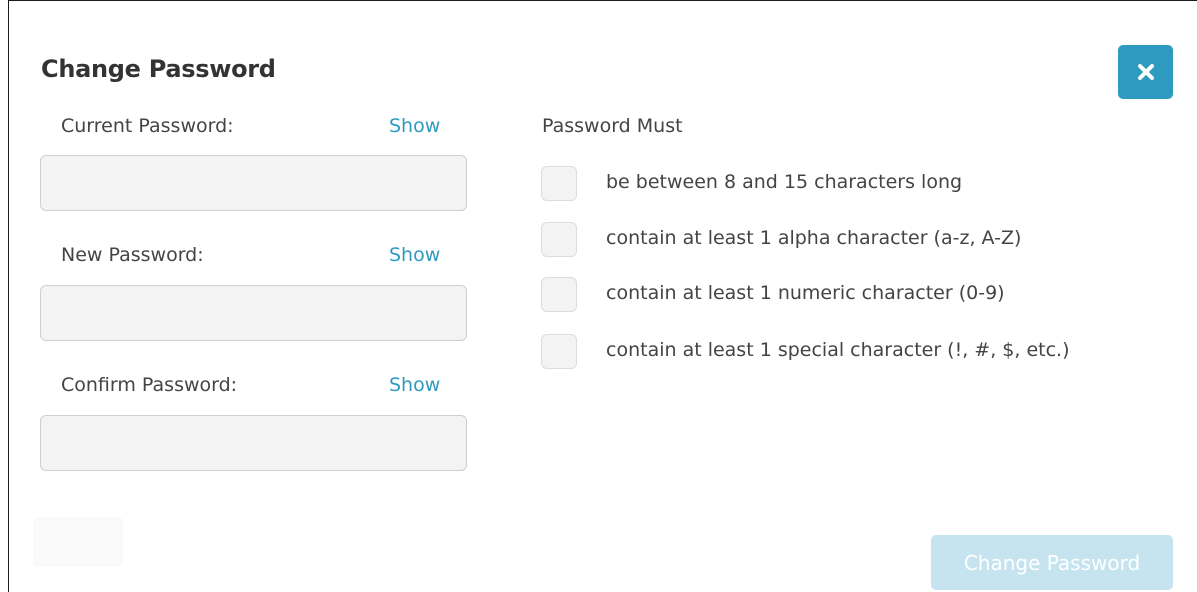 This screenshot has width=1197, height=592. What do you see at coordinates (158, 69) in the screenshot?
I see `dialog-title: Change Password` at bounding box center [158, 69].